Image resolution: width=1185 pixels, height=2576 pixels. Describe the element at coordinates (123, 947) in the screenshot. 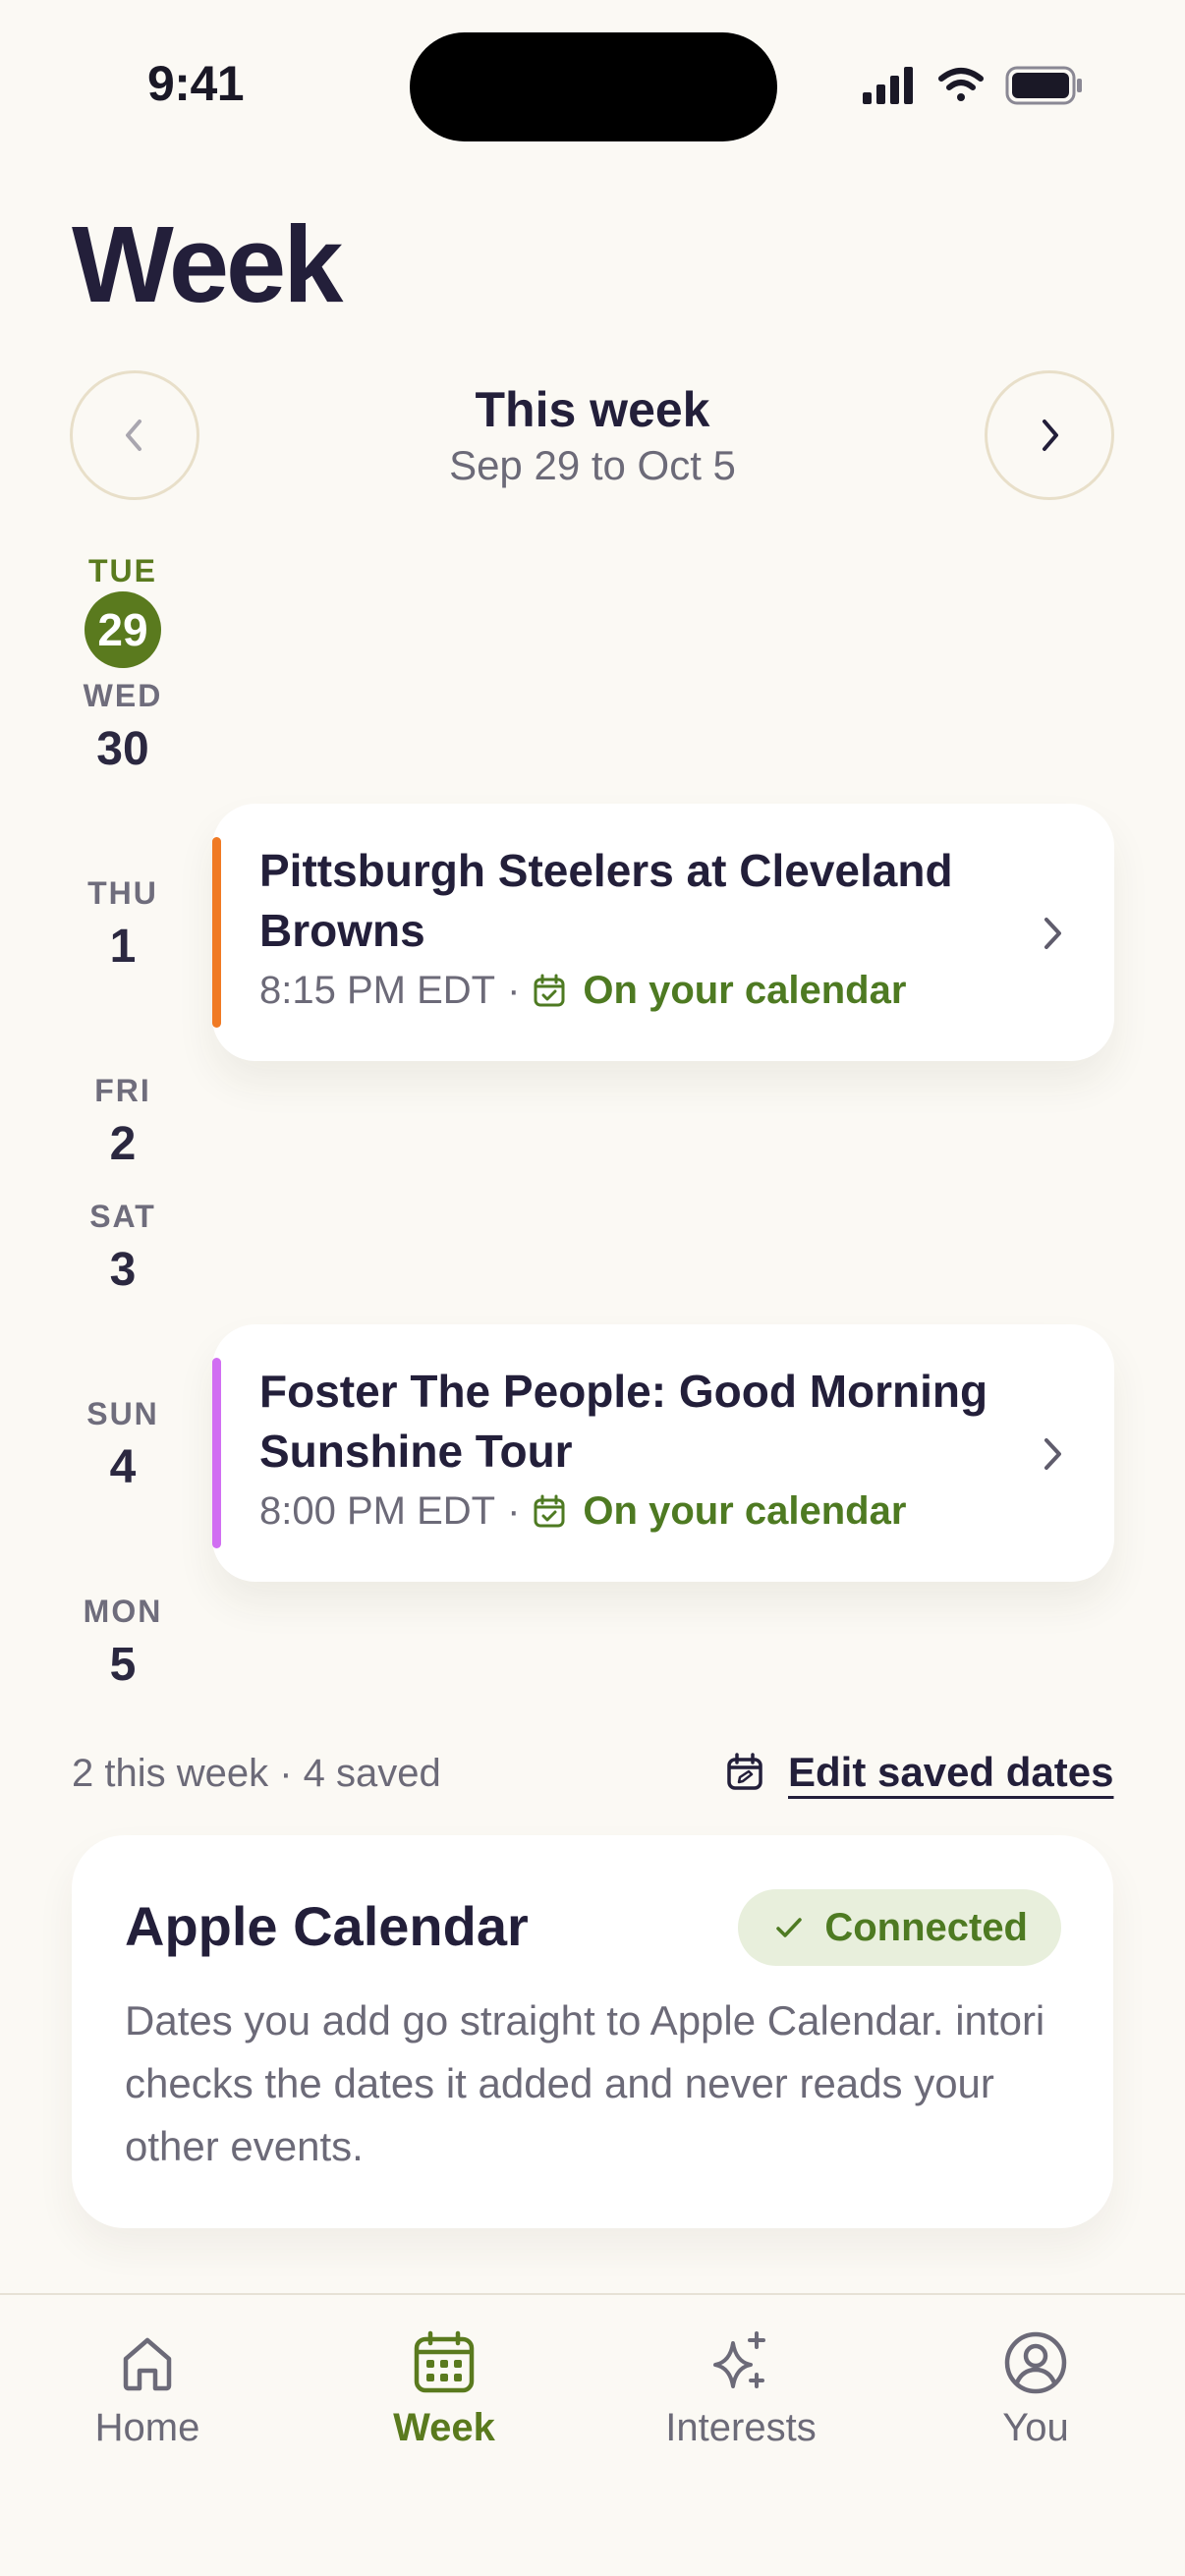

I see `day-number: 1` at that location.